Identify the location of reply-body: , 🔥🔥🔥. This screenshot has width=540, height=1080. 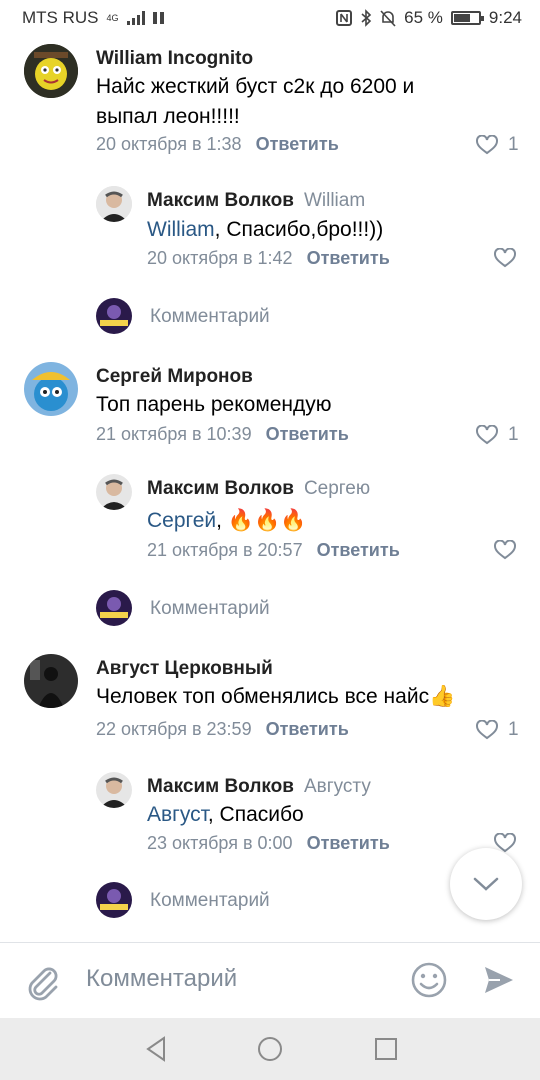
(261, 520).